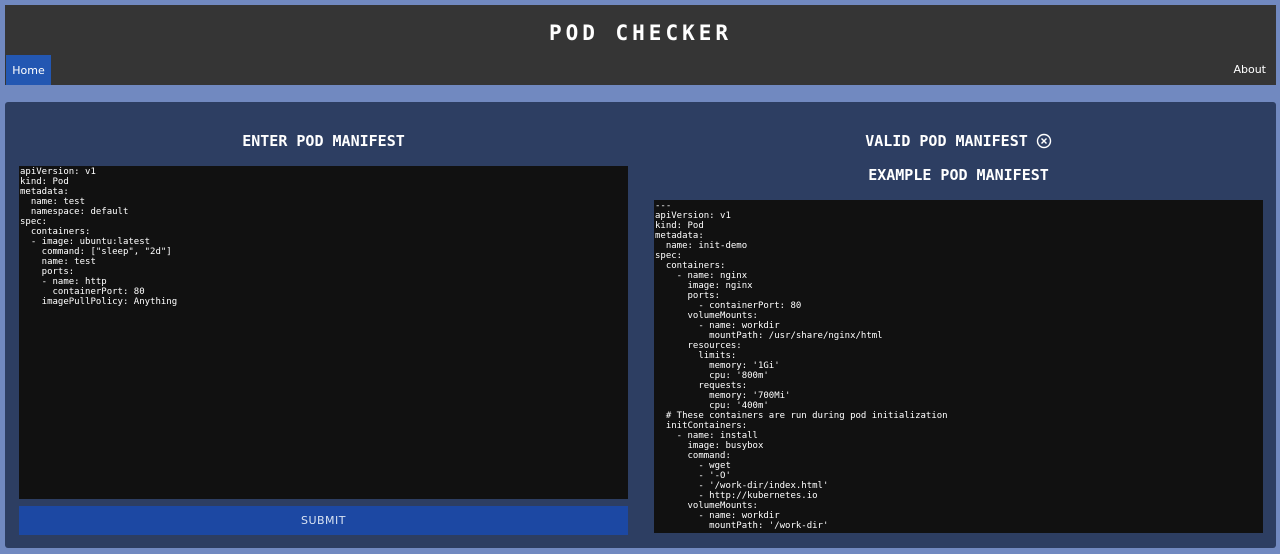 This screenshot has height=554, width=1280. What do you see at coordinates (1044, 141) in the screenshot?
I see `close-circle-icon` at bounding box center [1044, 141].